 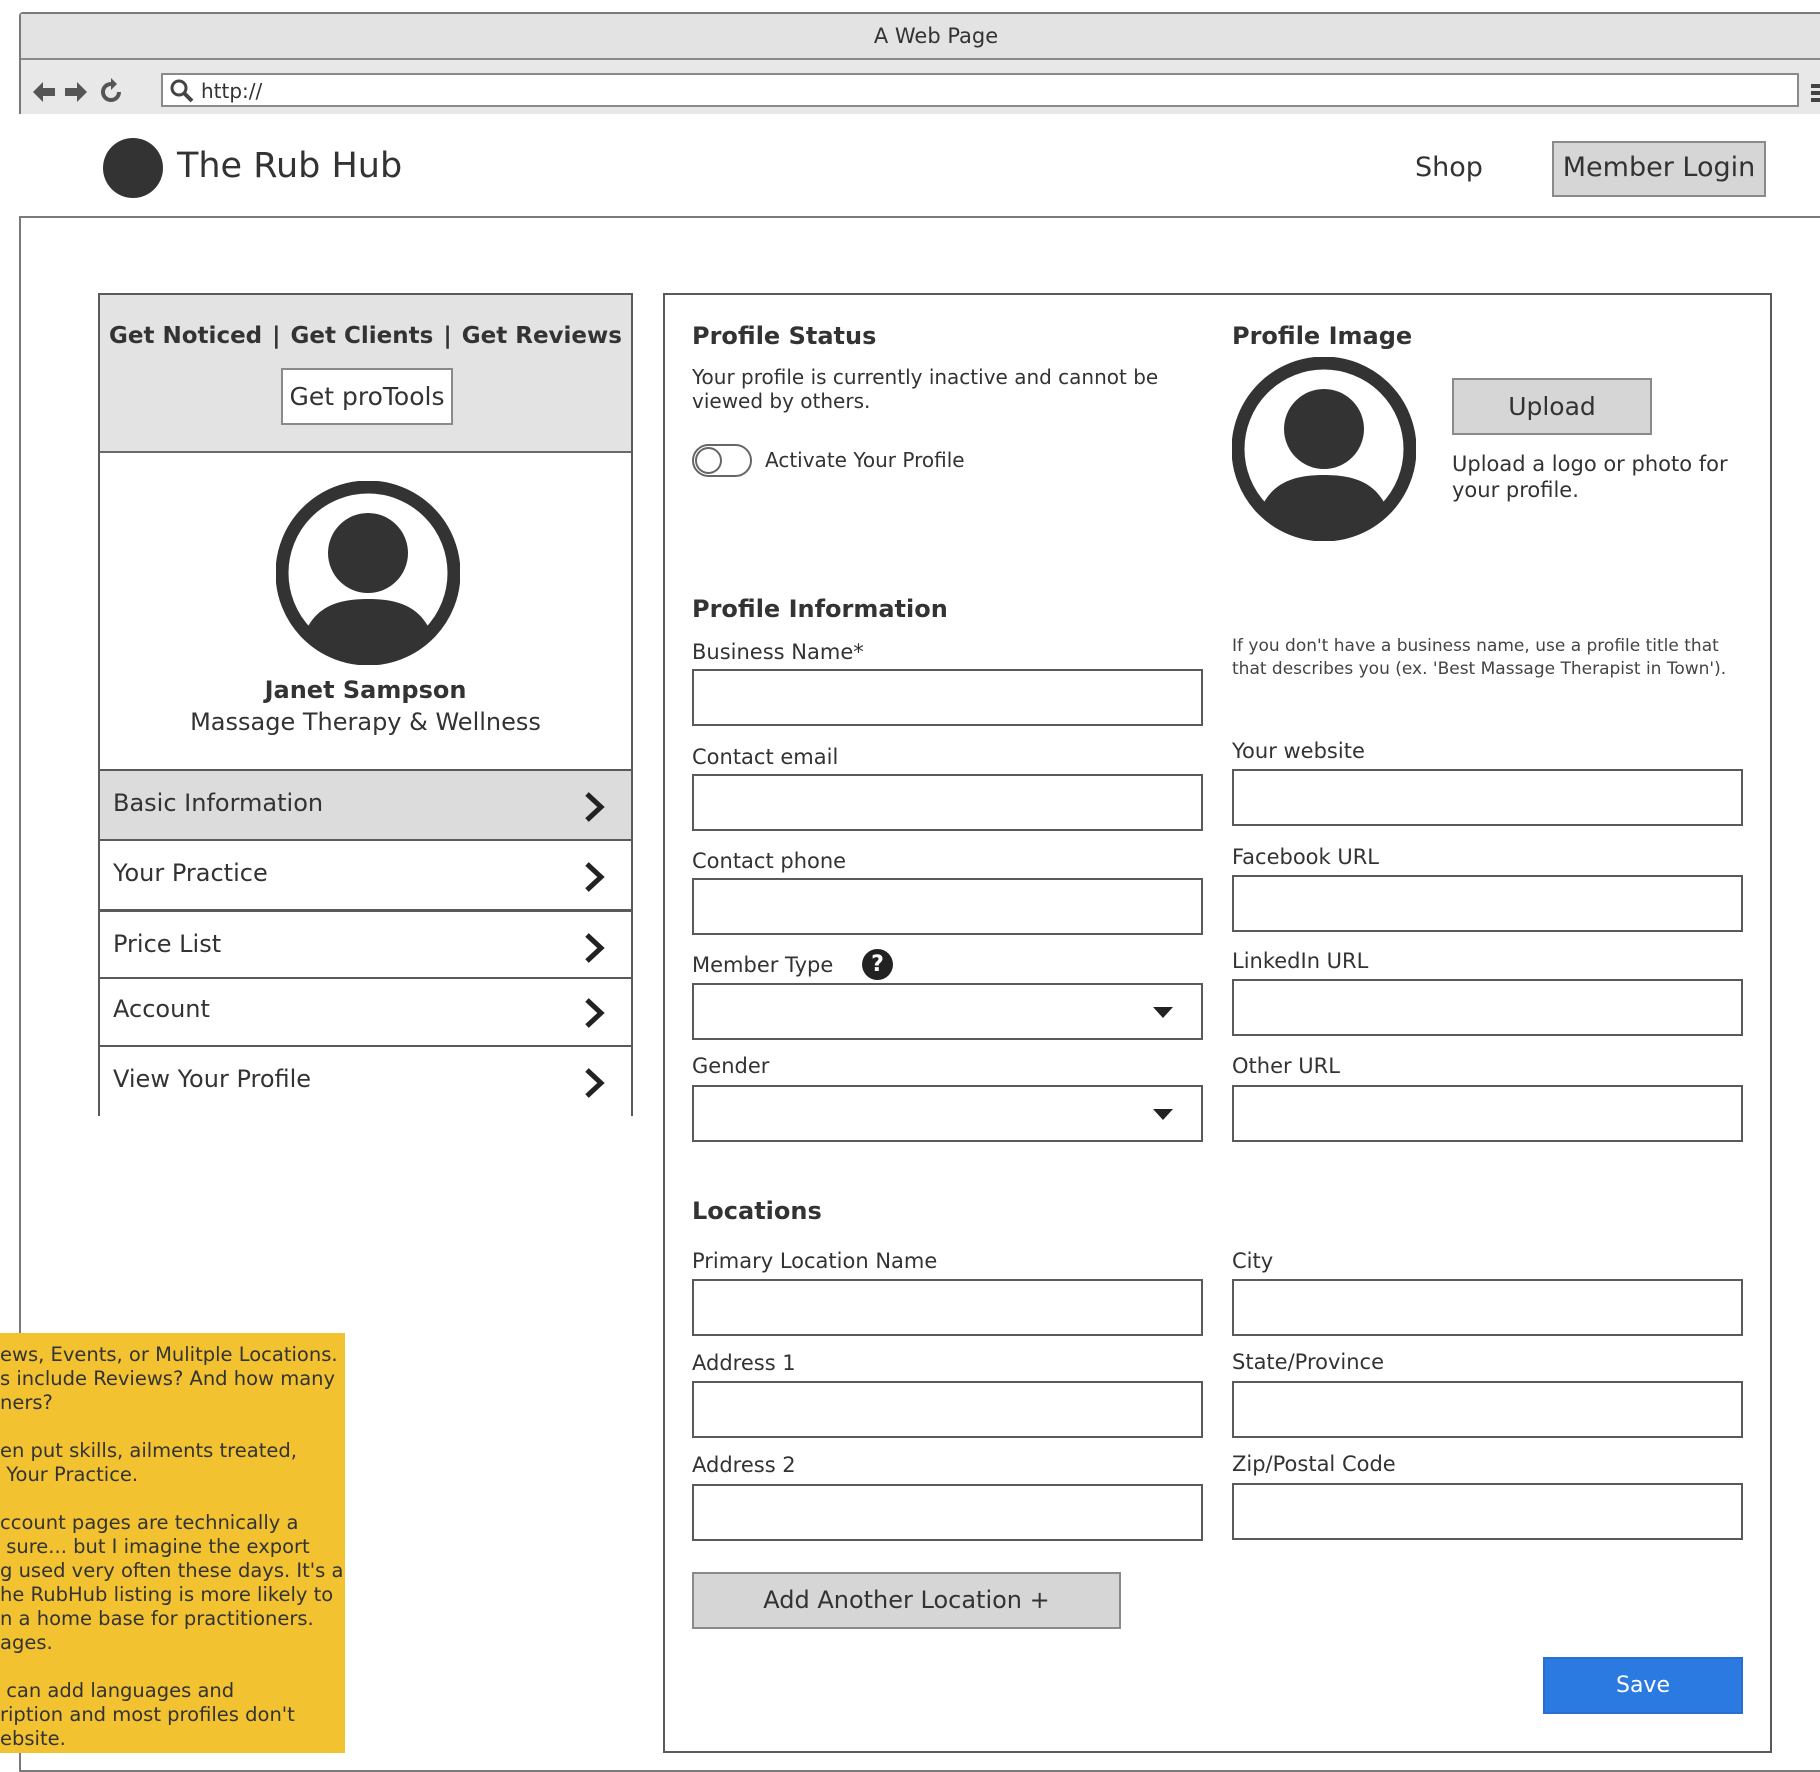 I want to click on facebook-url-input, so click(x=1487, y=903).